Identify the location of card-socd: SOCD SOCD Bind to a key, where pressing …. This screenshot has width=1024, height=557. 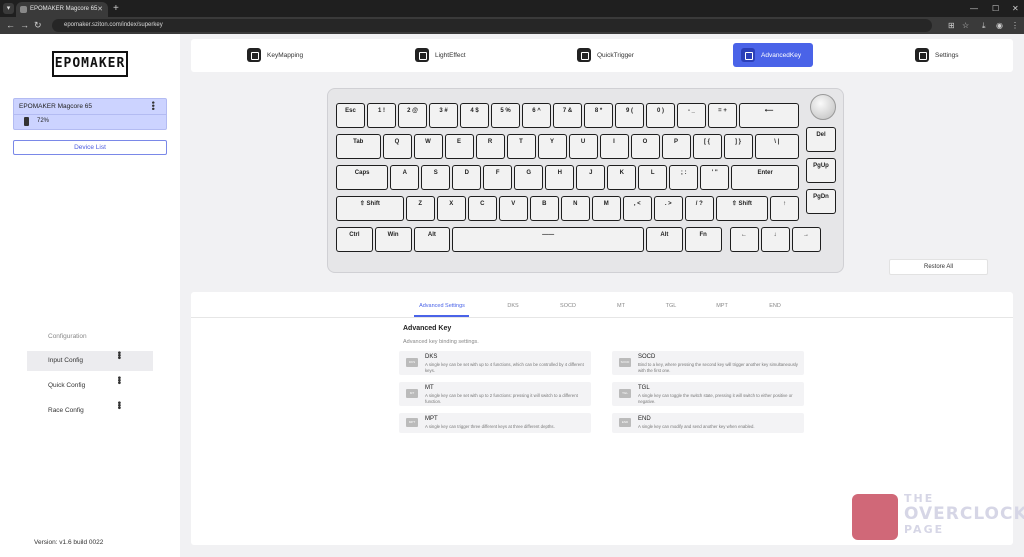
(708, 363).